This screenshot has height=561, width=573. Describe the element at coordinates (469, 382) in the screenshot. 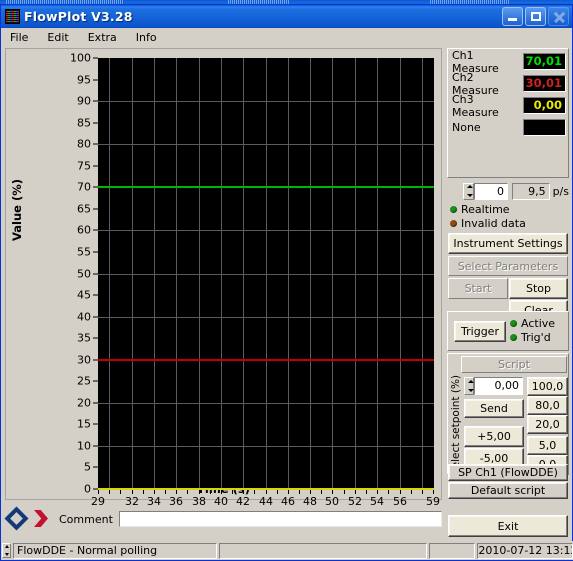

I see `setpoint-spinner-up-icon` at that location.